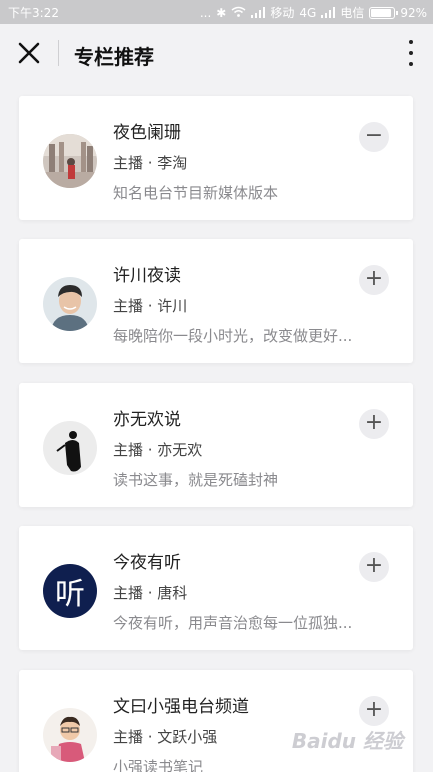  Describe the element at coordinates (147, 563) in the screenshot. I see `column-title: 今夜有听` at that location.